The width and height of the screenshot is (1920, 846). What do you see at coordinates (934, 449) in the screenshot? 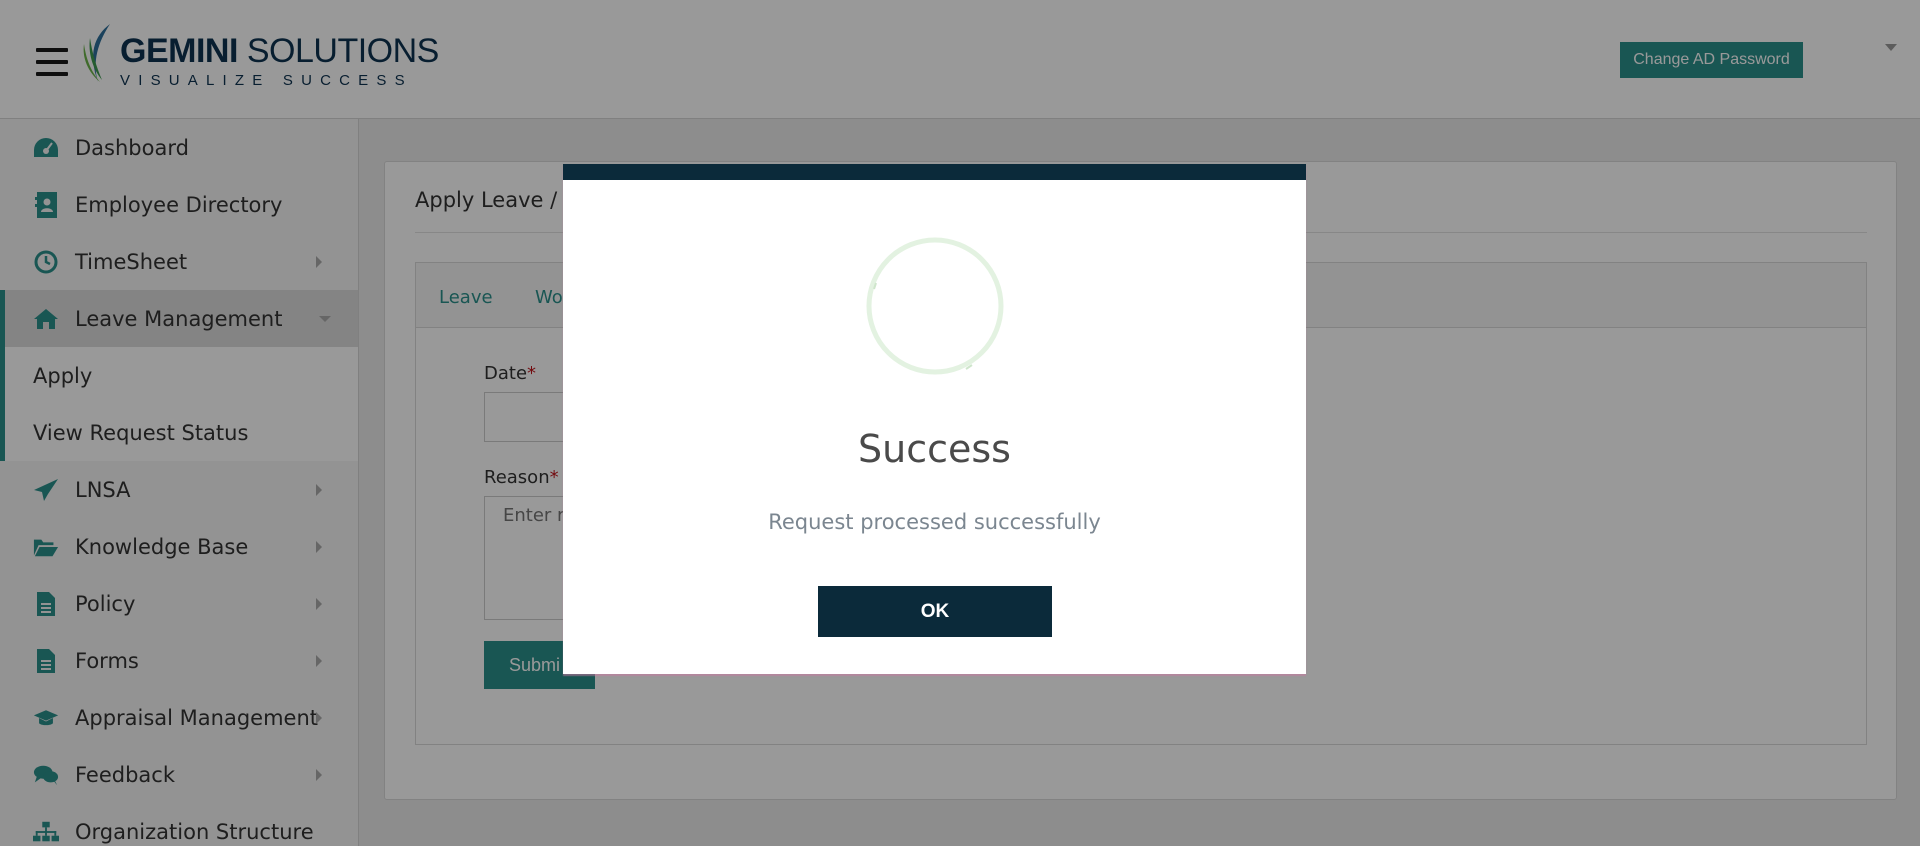
I see `dialog-title: Success` at bounding box center [934, 449].